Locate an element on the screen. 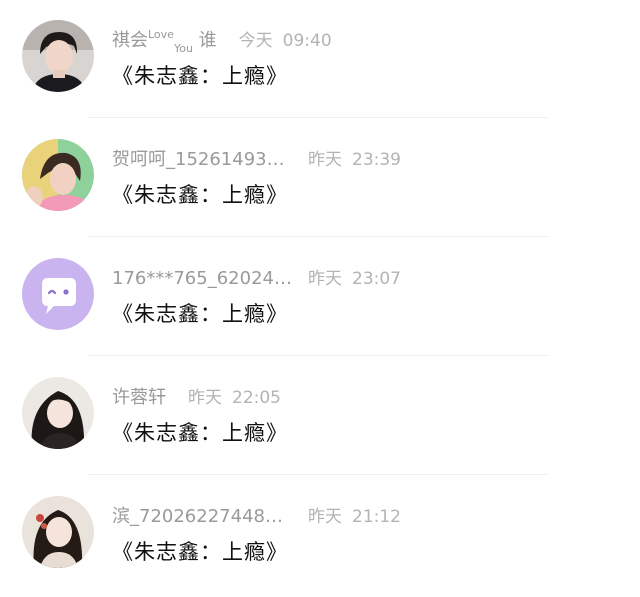  comment-meta: 176***765_62024… 昨天 23:07 is located at coordinates (256, 276).